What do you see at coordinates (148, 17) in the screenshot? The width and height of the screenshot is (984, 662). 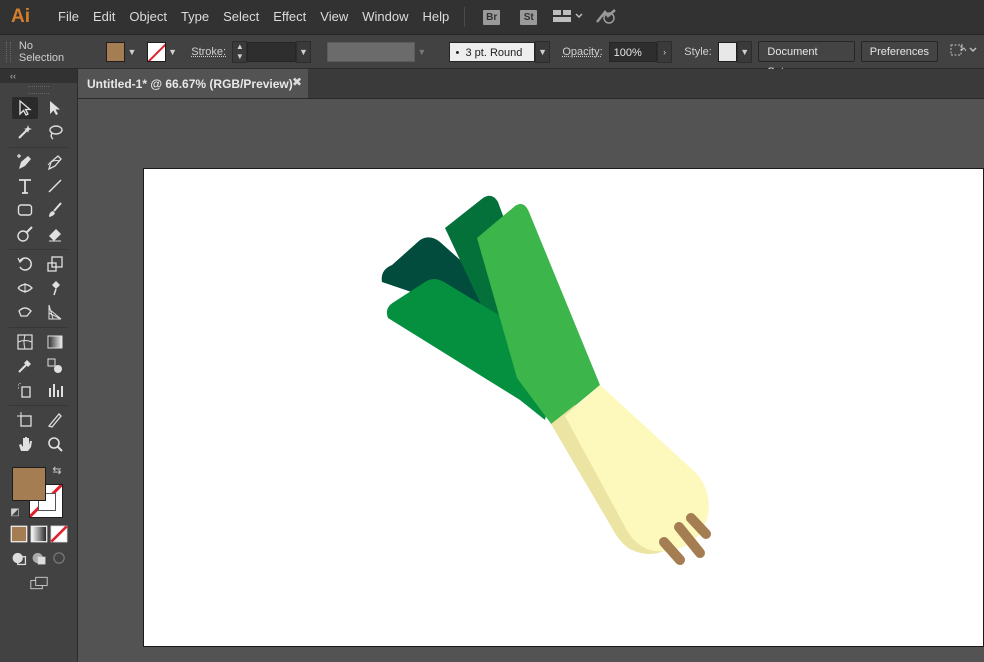 I see `menu-object: Object` at bounding box center [148, 17].